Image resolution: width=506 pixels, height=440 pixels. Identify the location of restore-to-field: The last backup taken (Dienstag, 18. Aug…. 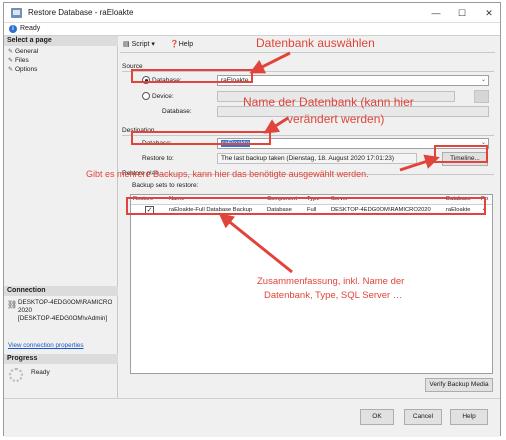
(317, 158).